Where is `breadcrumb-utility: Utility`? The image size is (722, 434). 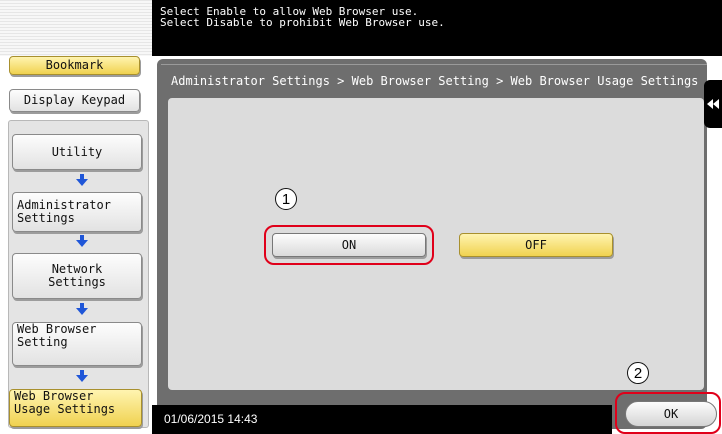
breadcrumb-utility: Utility is located at coordinates (77, 152).